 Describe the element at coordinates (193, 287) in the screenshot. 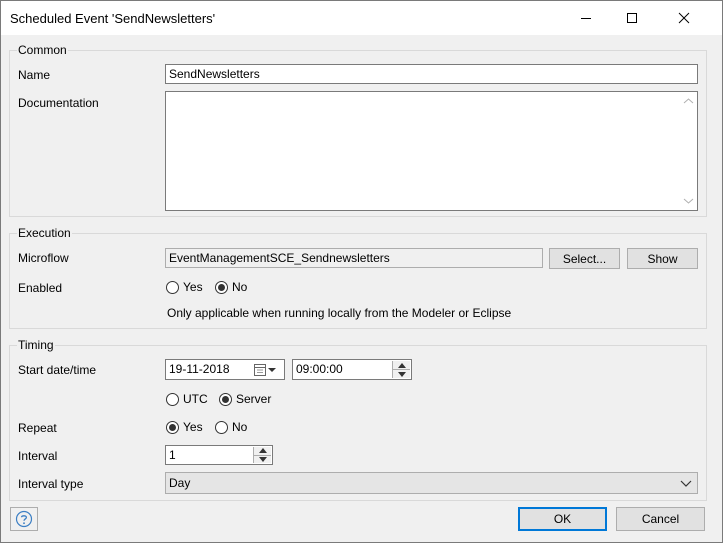

I see `enabled-yes-label: Yes` at that location.